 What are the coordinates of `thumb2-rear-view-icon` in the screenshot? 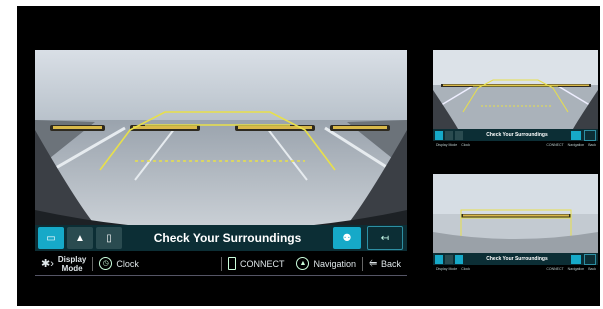 It's located at (449, 259).